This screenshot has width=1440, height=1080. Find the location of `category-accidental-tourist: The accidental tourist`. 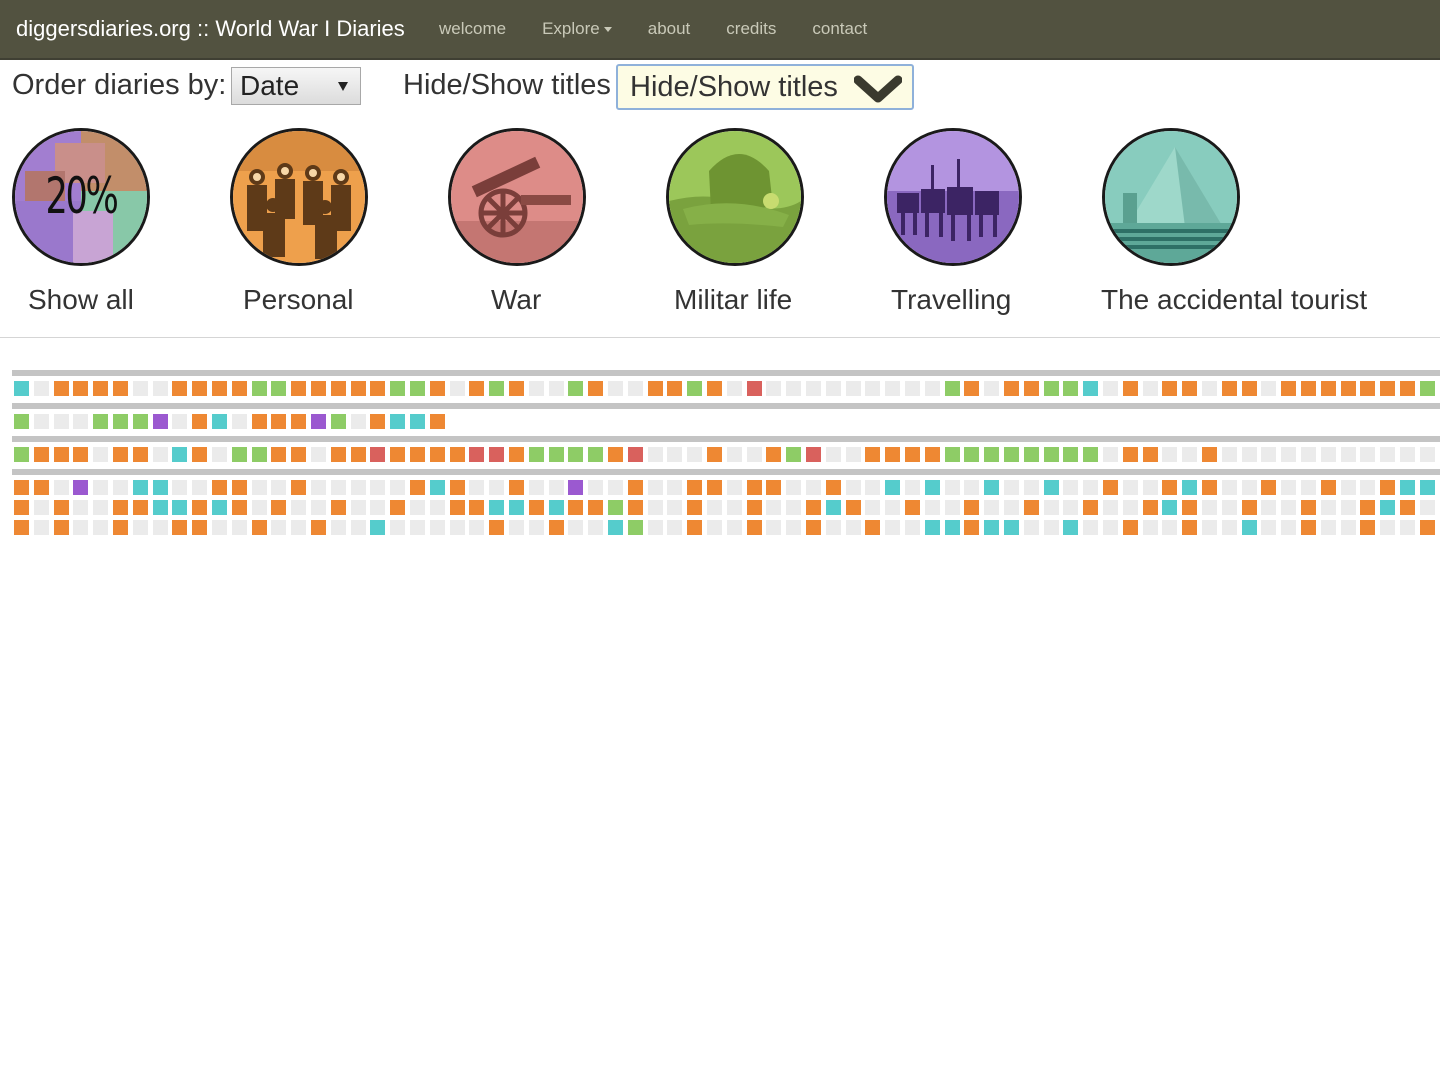

category-accidental-tourist: The accidental tourist is located at coordinates (1260, 228).